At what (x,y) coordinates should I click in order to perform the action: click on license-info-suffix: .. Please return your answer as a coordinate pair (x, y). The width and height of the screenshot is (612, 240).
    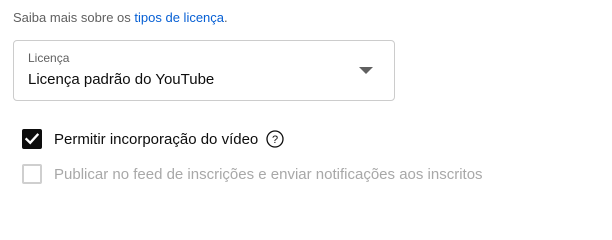
    Looking at the image, I should click on (226, 17).